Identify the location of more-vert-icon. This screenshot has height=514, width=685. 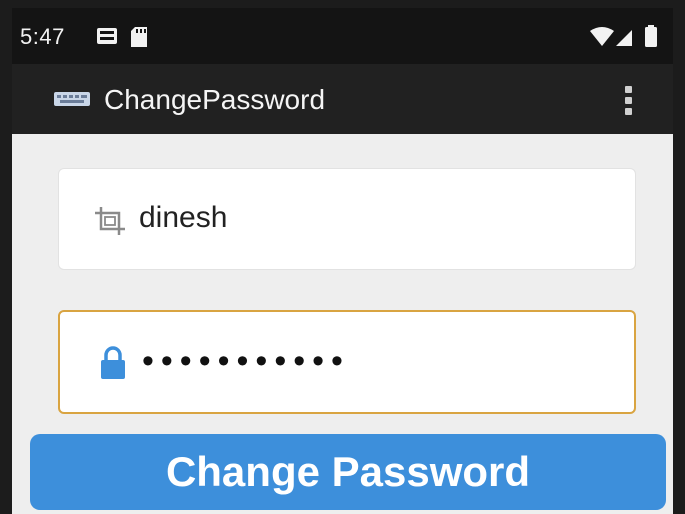
(628, 100).